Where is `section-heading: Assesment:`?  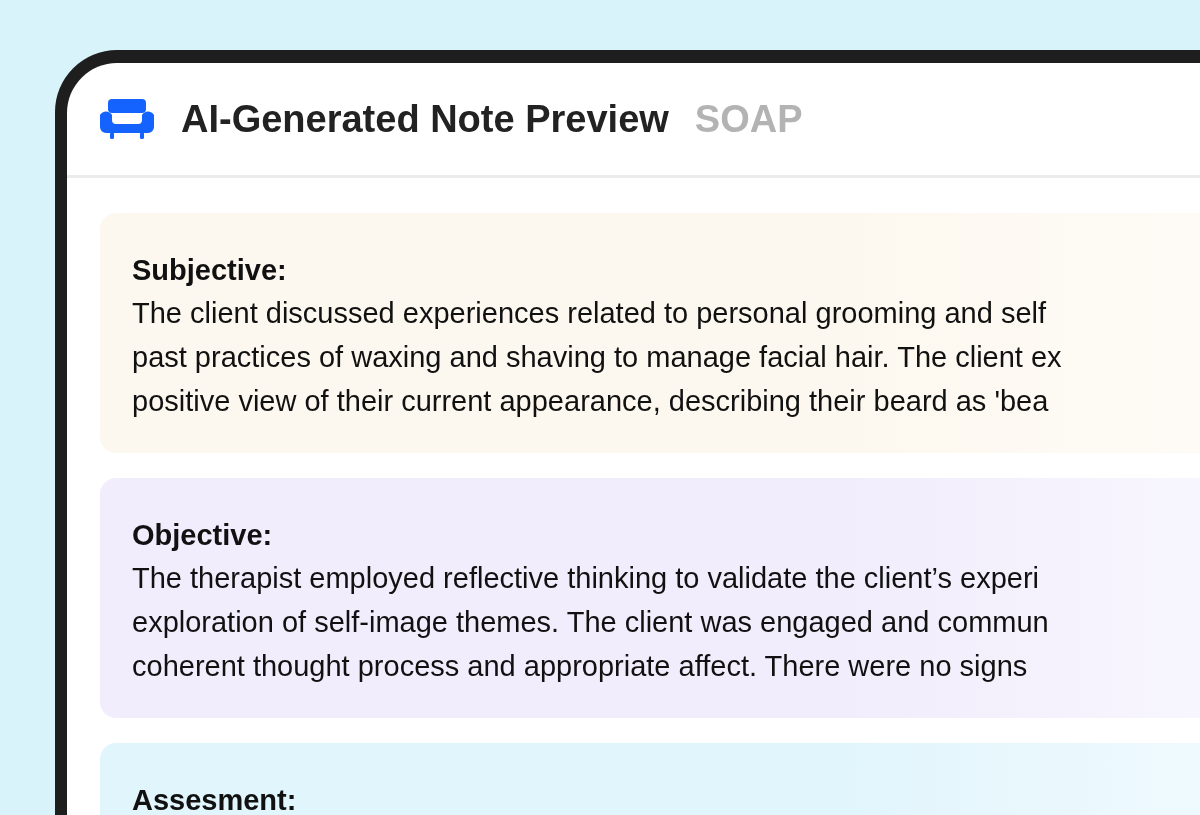 section-heading: Assesment: is located at coordinates (215, 800).